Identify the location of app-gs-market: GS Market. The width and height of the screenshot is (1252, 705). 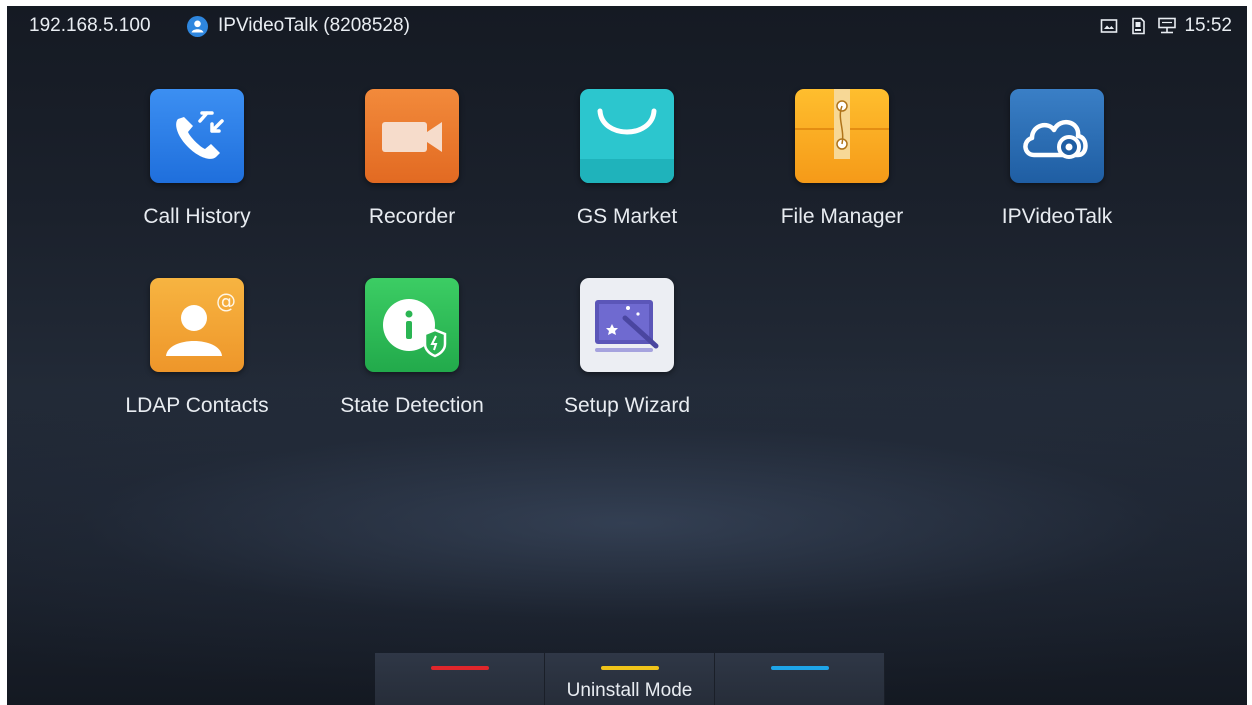
(627, 169).